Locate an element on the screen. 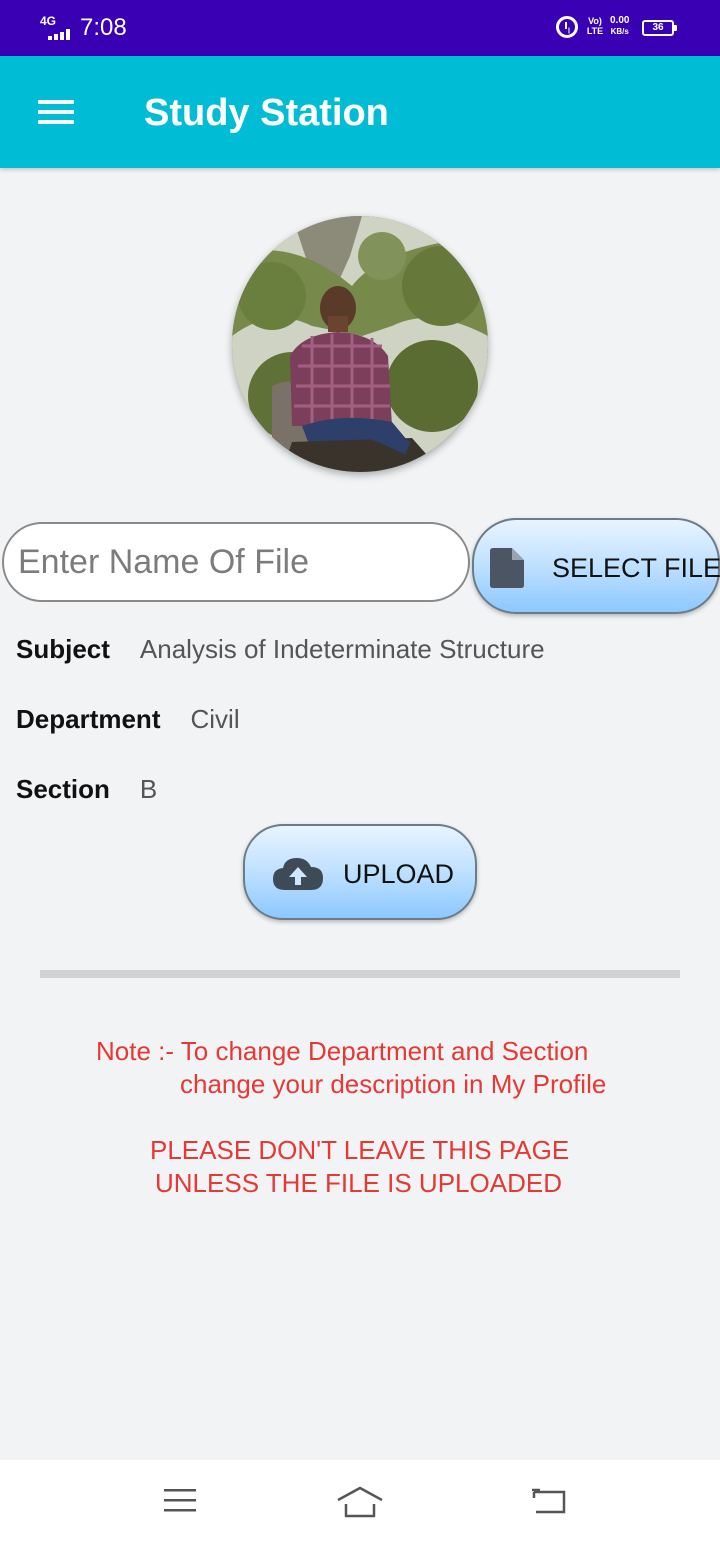  subject-label: Subject is located at coordinates (63, 649).